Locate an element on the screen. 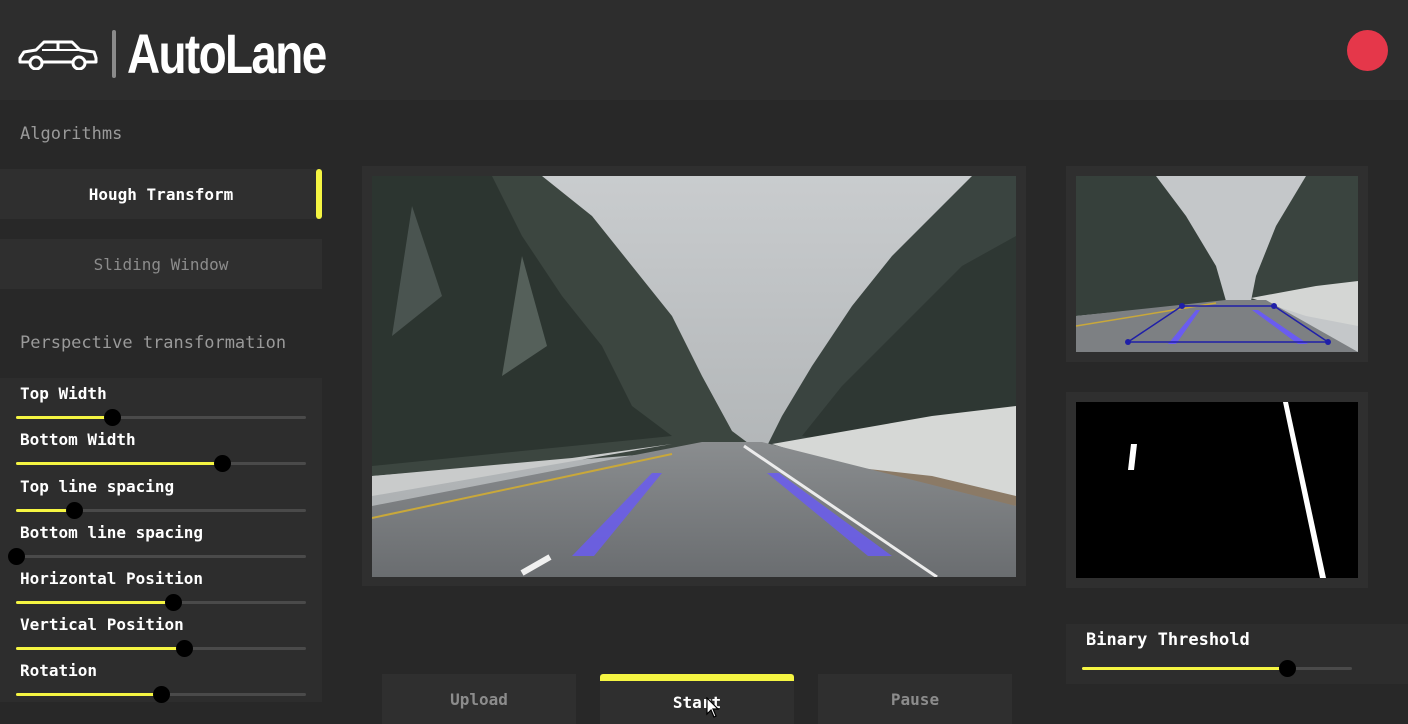 Image resolution: width=1408 pixels, height=724 pixels. logo-divider is located at coordinates (114, 54).